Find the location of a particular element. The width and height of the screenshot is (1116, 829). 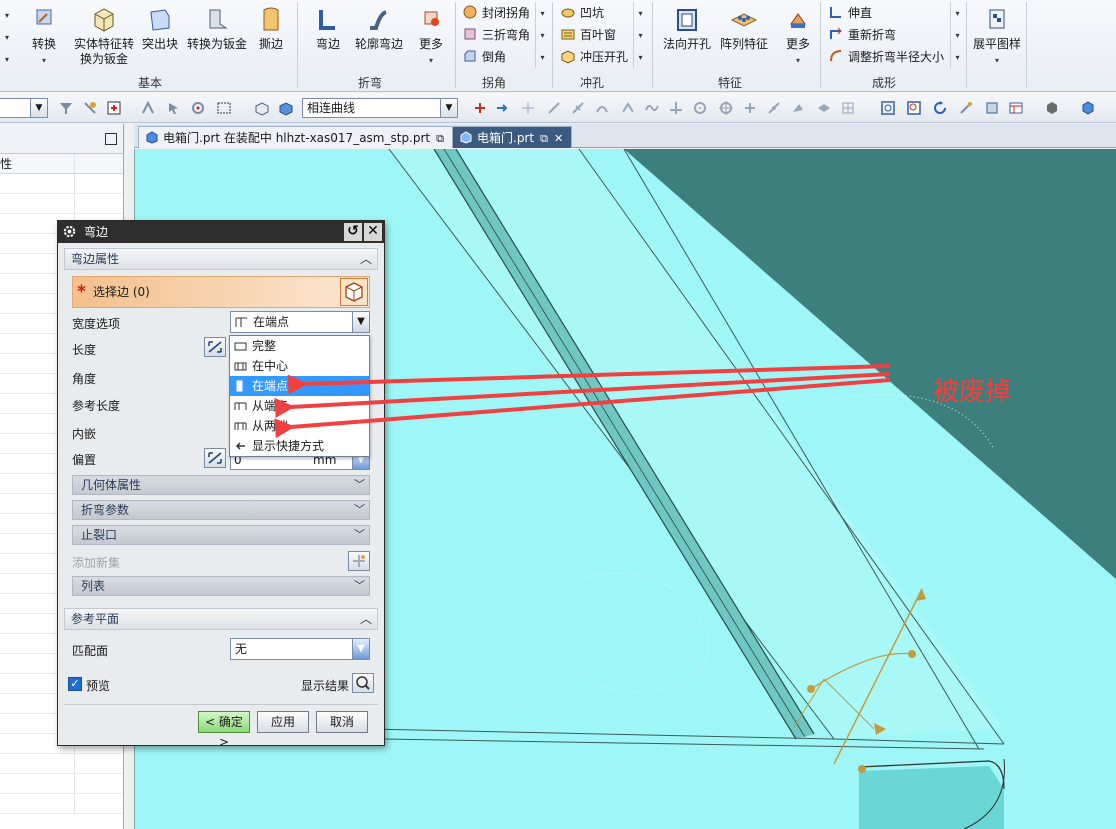

resize-bend-radius-button: 调整折弯半径大小 is located at coordinates (891, 56).